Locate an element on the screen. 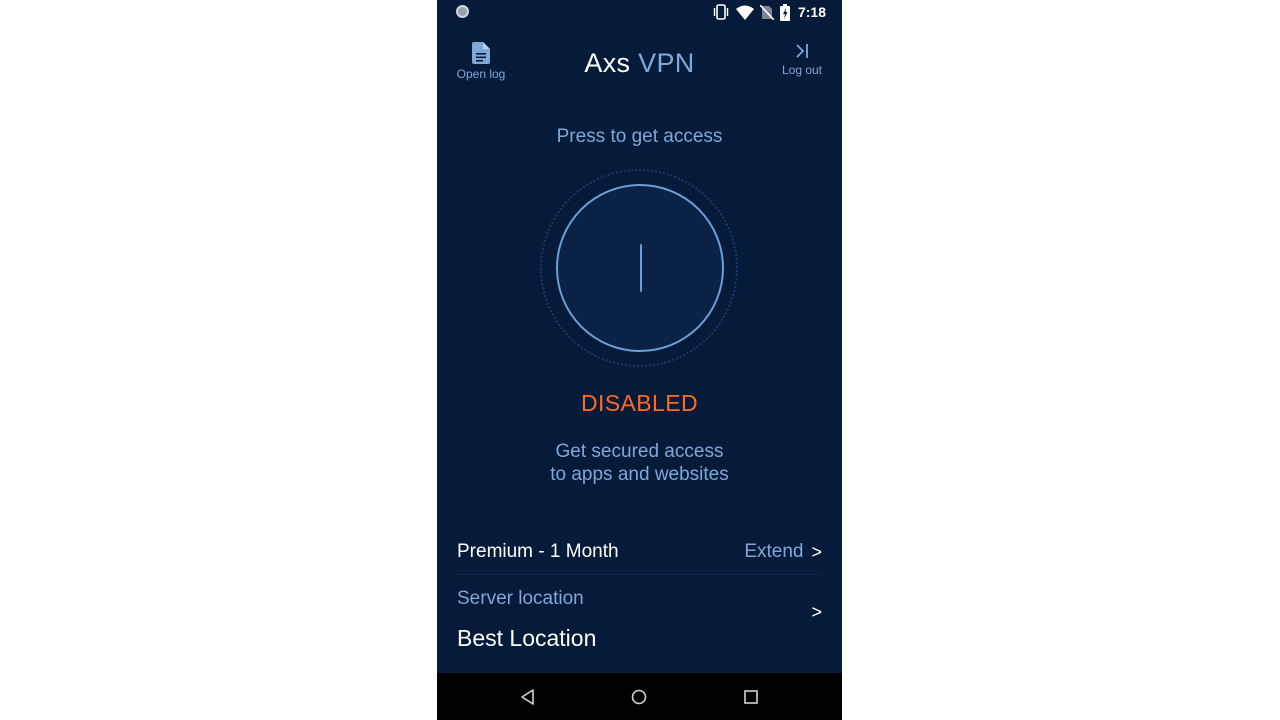 Image resolution: width=1280 pixels, height=720 pixels. description: Get secured access to apps and websites is located at coordinates (639, 463).